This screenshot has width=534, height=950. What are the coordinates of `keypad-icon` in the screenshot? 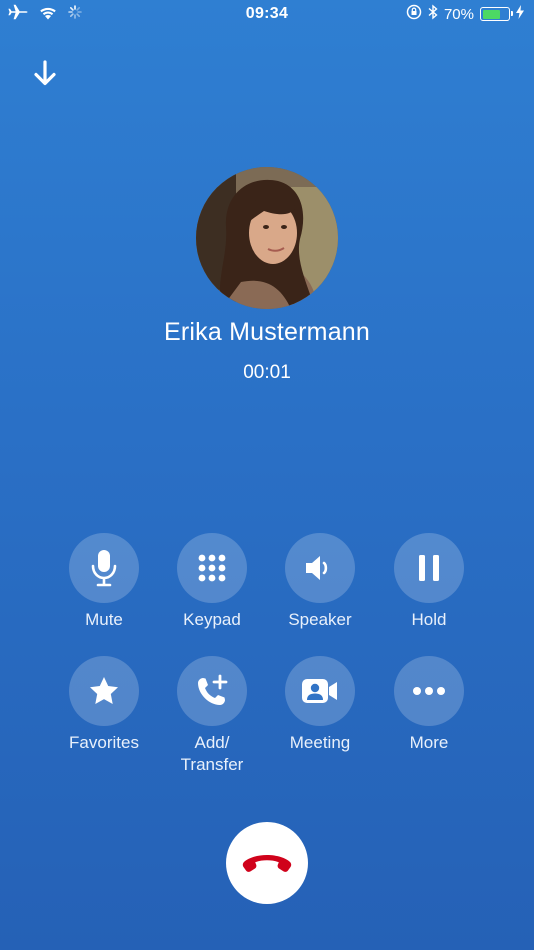 It's located at (212, 568).